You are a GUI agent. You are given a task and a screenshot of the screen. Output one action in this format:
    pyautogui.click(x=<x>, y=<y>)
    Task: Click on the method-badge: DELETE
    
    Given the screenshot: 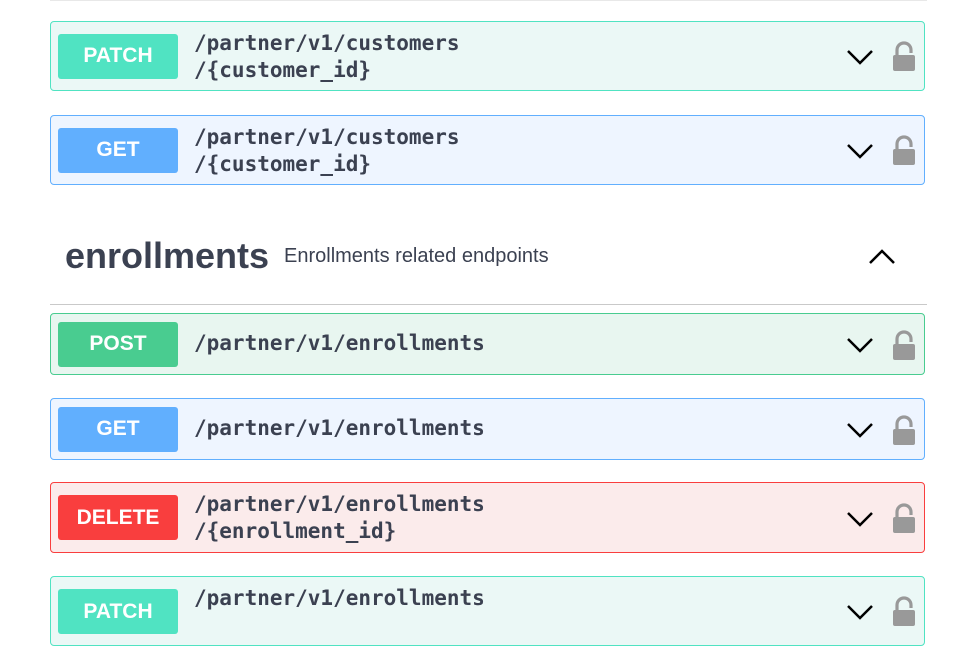 What is the action you would take?
    pyautogui.click(x=118, y=517)
    